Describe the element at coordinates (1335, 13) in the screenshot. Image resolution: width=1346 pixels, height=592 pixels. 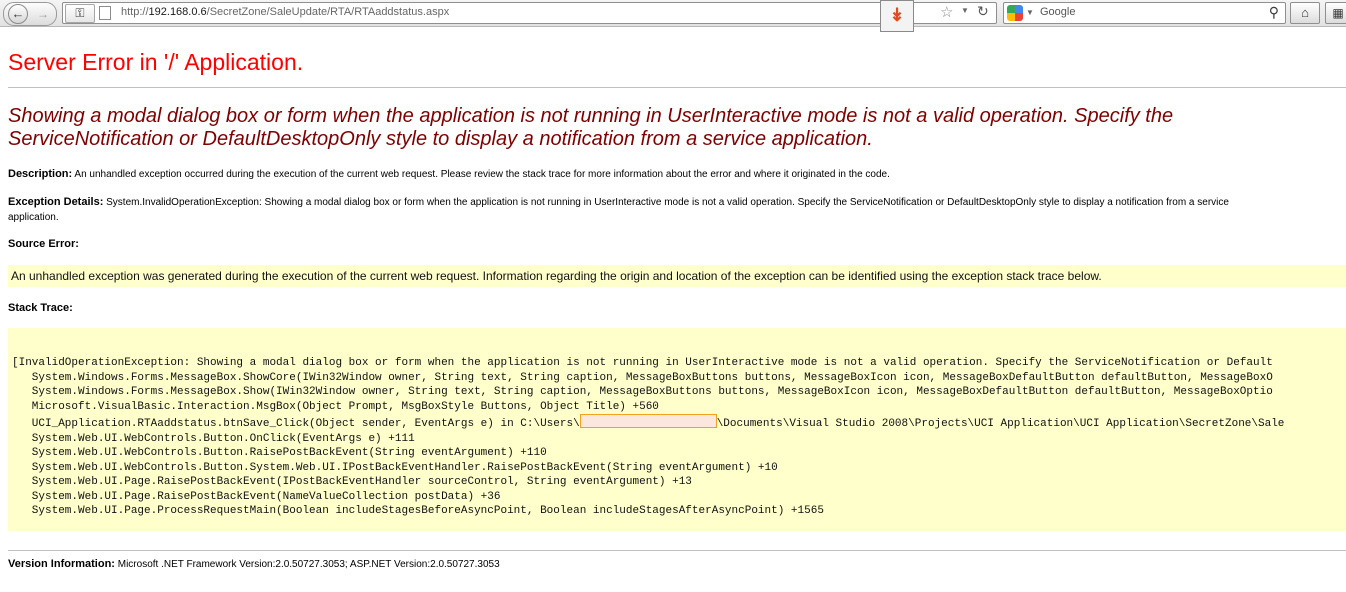
I see `menu-button: ▦` at that location.